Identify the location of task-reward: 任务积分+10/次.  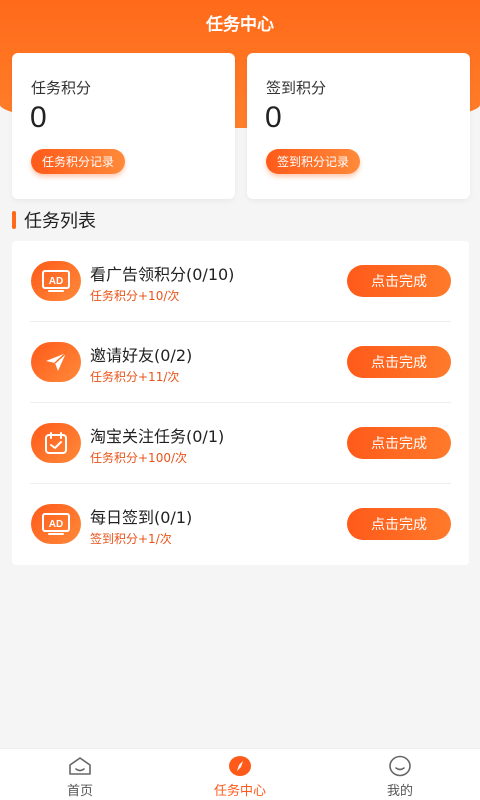
(135, 296).